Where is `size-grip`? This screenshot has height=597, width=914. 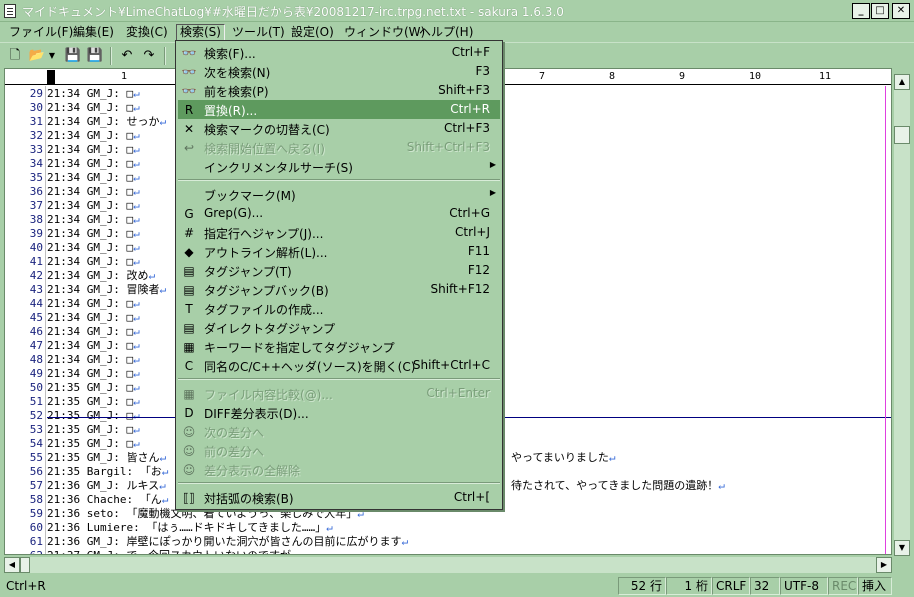 size-grip is located at coordinates (902, 565).